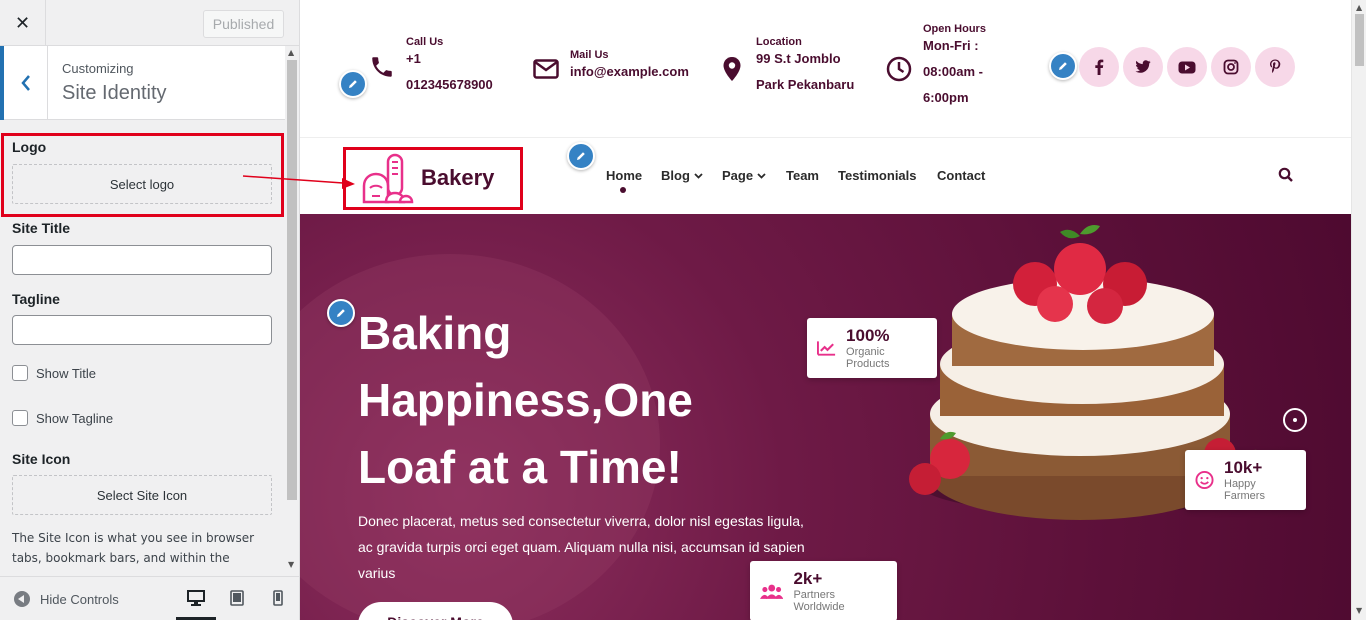 This screenshot has width=1366, height=620. Describe the element at coordinates (142, 175) in the screenshot. I see `annotation-box-logo-control` at that location.